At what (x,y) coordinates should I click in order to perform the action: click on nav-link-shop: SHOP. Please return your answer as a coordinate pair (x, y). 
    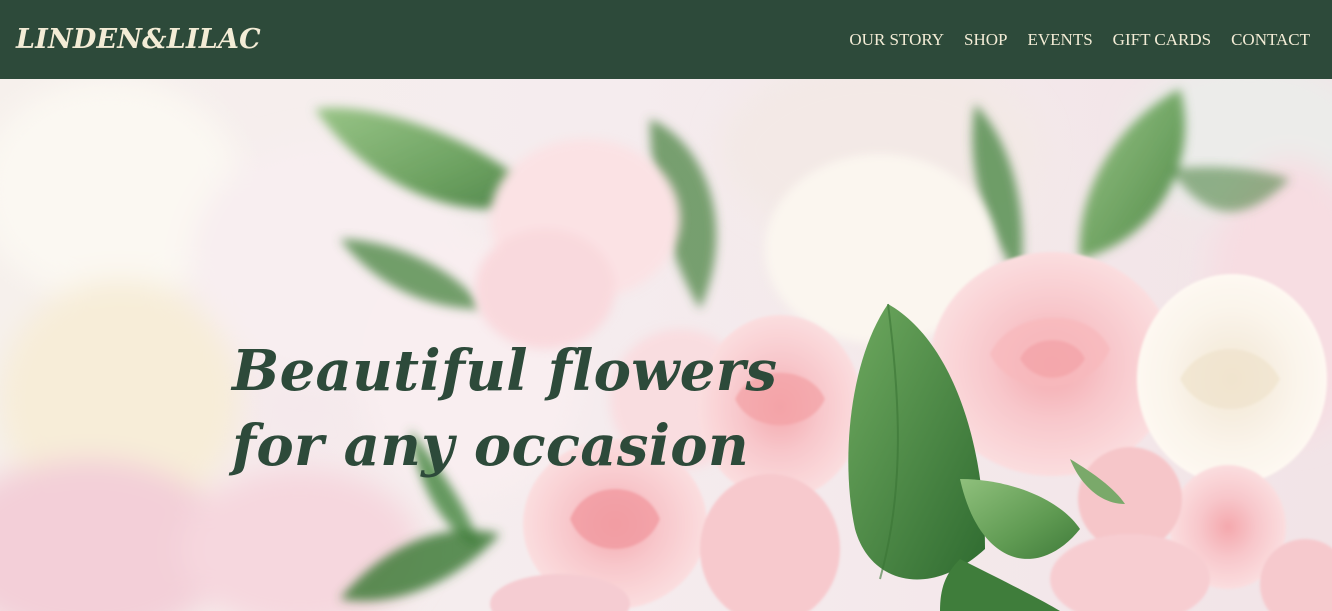
    Looking at the image, I should click on (985, 40).